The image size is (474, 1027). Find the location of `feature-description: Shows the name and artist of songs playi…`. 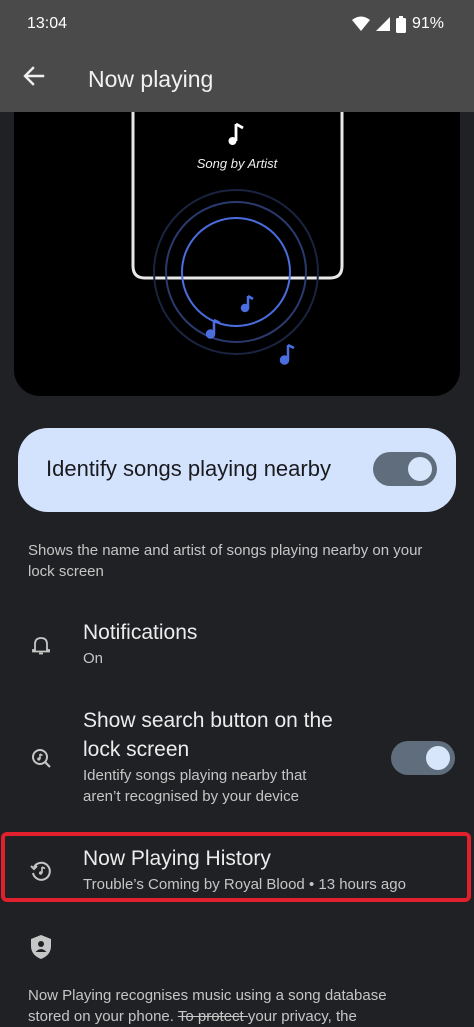

feature-description: Shows the name and artist of songs playi… is located at coordinates (225, 561).